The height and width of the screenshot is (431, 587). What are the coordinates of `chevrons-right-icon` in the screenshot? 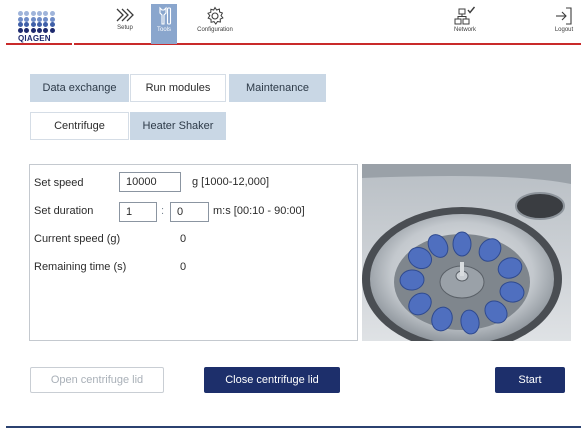 It's located at (125, 15).